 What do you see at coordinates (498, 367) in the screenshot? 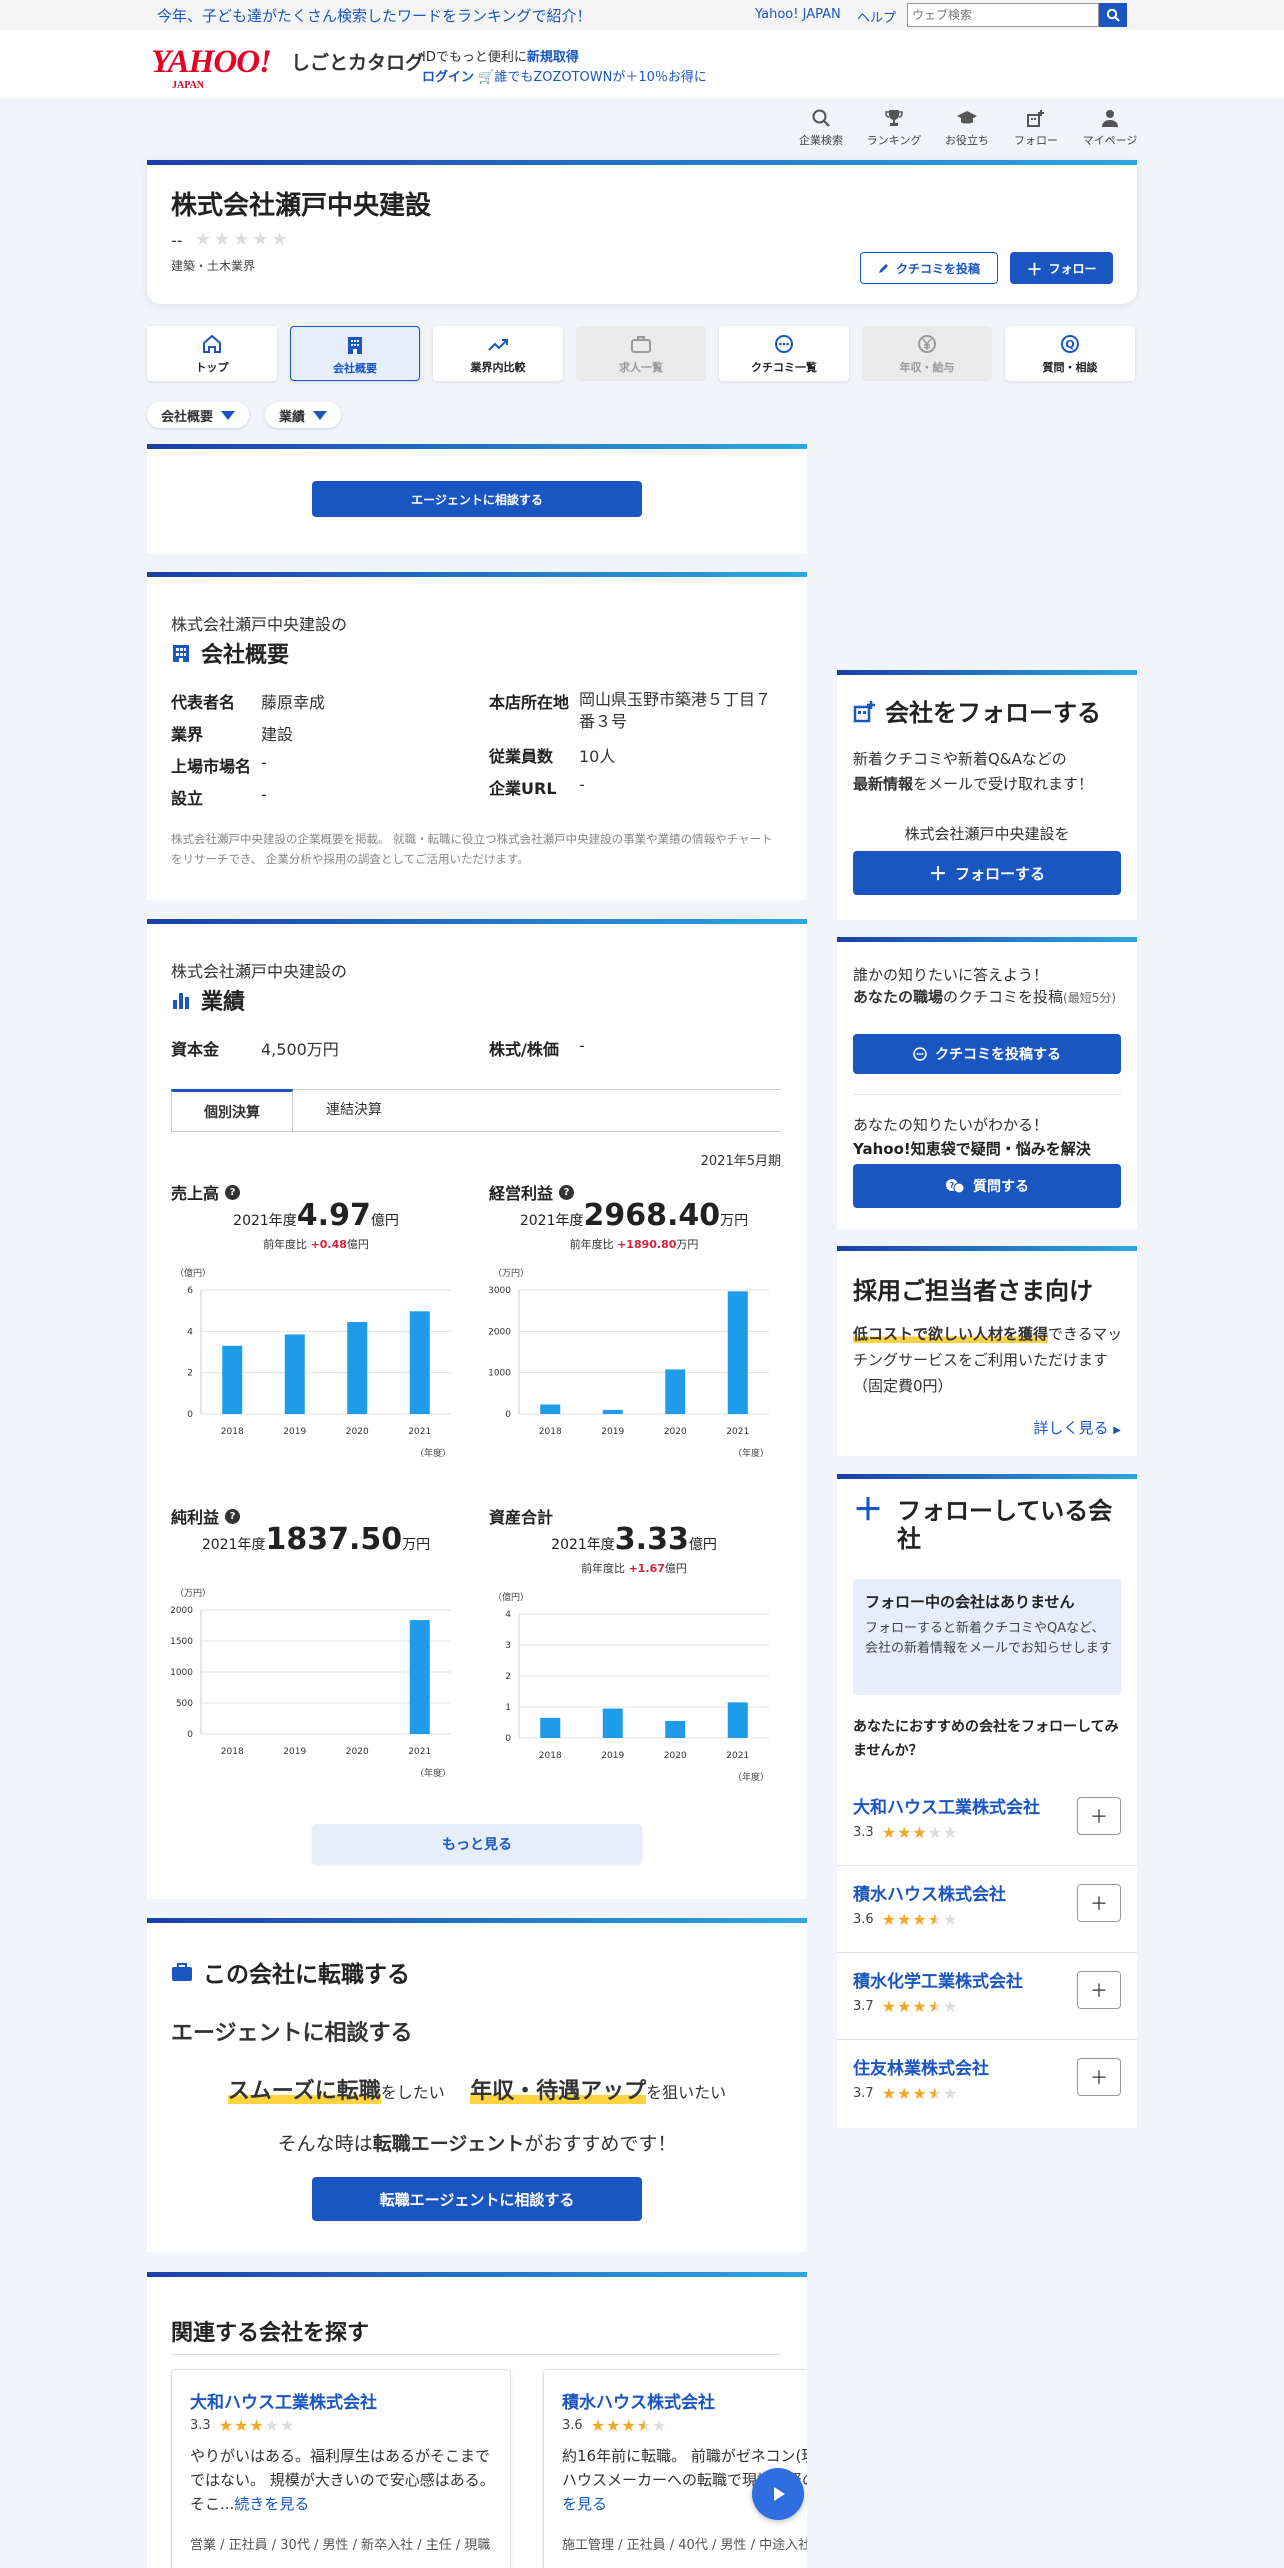
I see `tab-label: 業界内比較` at bounding box center [498, 367].